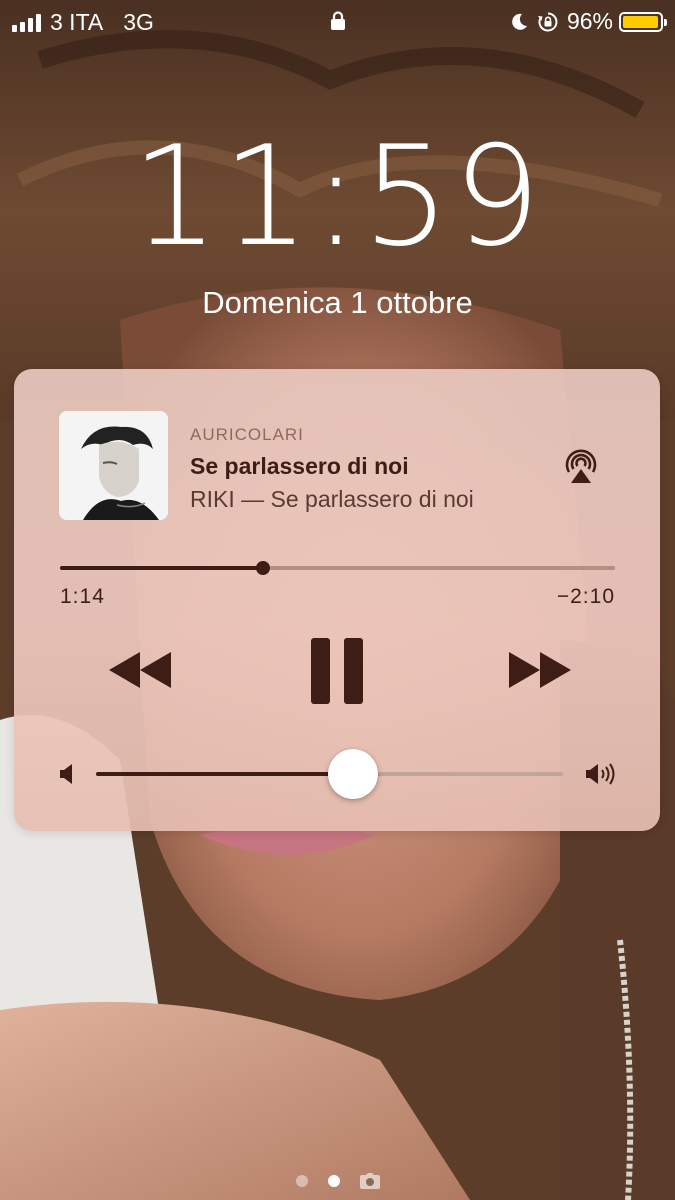 The height and width of the screenshot is (1200, 675). Describe the element at coordinates (332, 499) in the screenshot. I see `artist-album-subtitle: RIKI — Se parlassero di noi` at that location.